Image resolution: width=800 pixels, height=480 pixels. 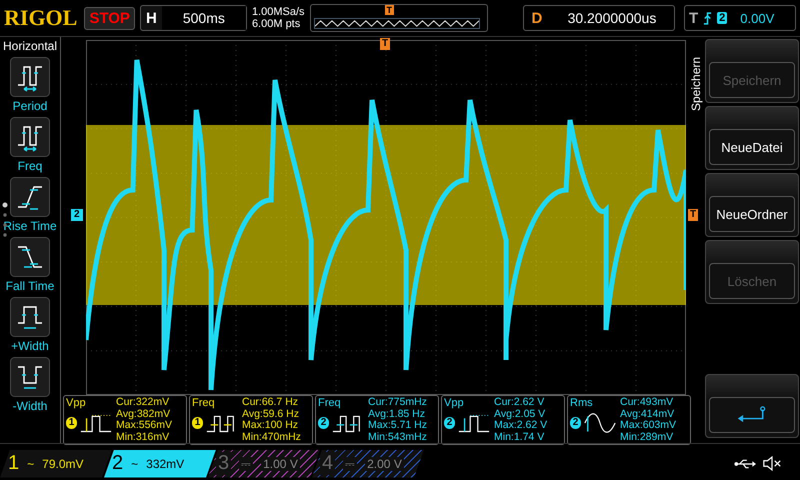 I want to click on channel-tab: 2 ~ 332mV, so click(x=160, y=464).